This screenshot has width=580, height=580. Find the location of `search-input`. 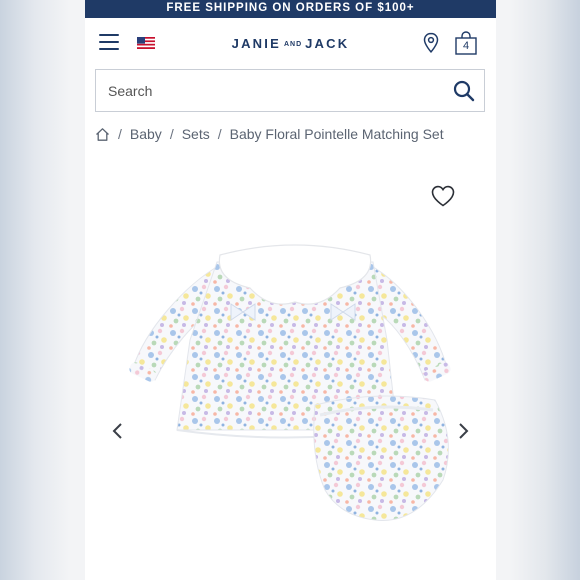

search-input is located at coordinates (270, 90).